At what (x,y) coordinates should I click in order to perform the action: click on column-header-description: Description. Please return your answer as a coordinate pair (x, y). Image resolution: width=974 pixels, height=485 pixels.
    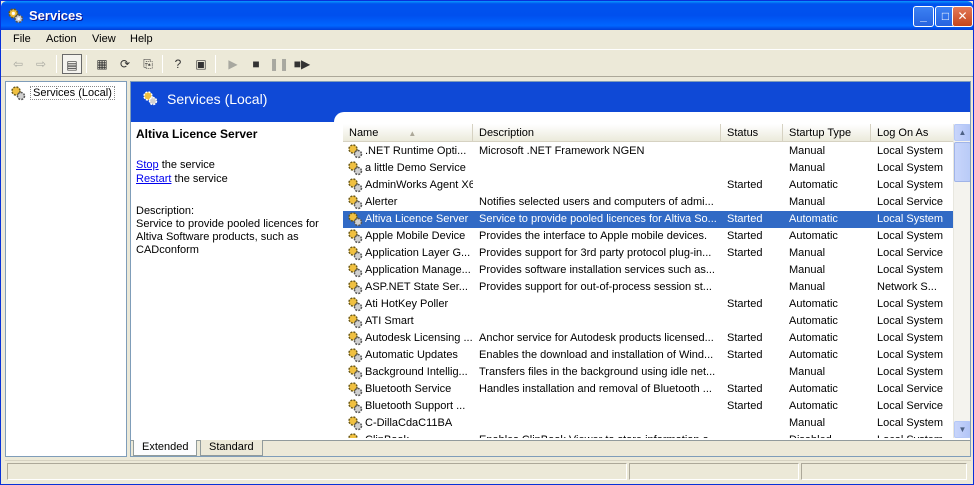
    Looking at the image, I should click on (597, 133).